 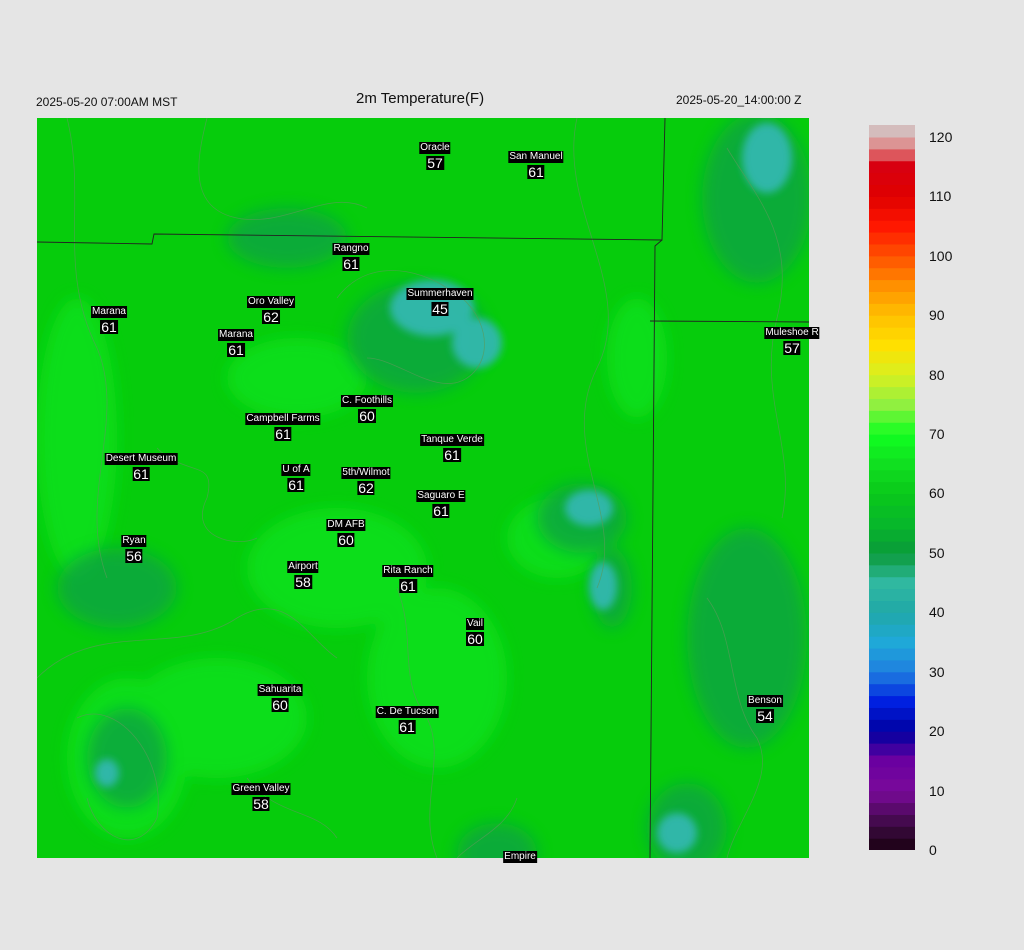 What do you see at coordinates (937, 790) in the screenshot?
I see `colorbar-tick-label: 10` at bounding box center [937, 790].